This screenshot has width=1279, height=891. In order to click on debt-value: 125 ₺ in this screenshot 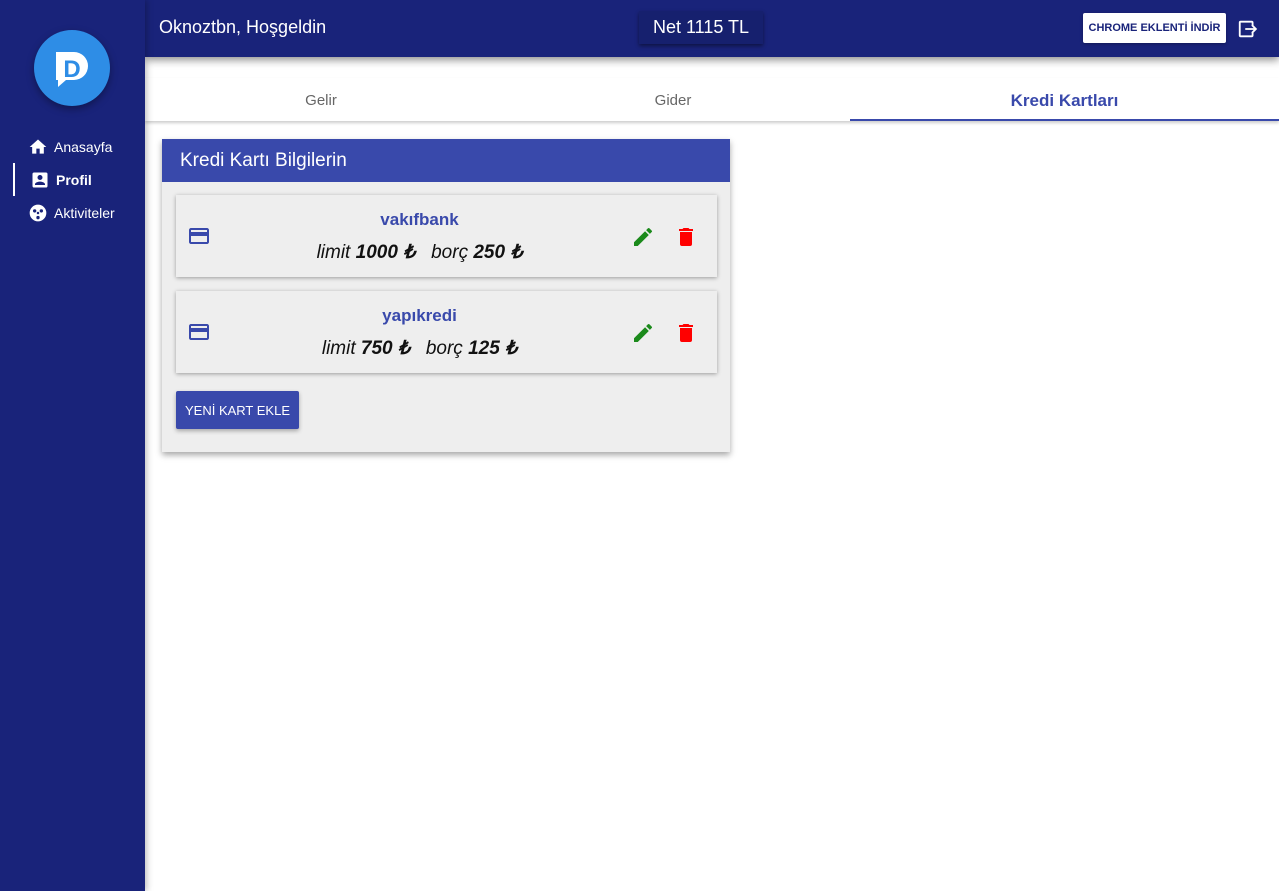, I will do `click(493, 348)`.